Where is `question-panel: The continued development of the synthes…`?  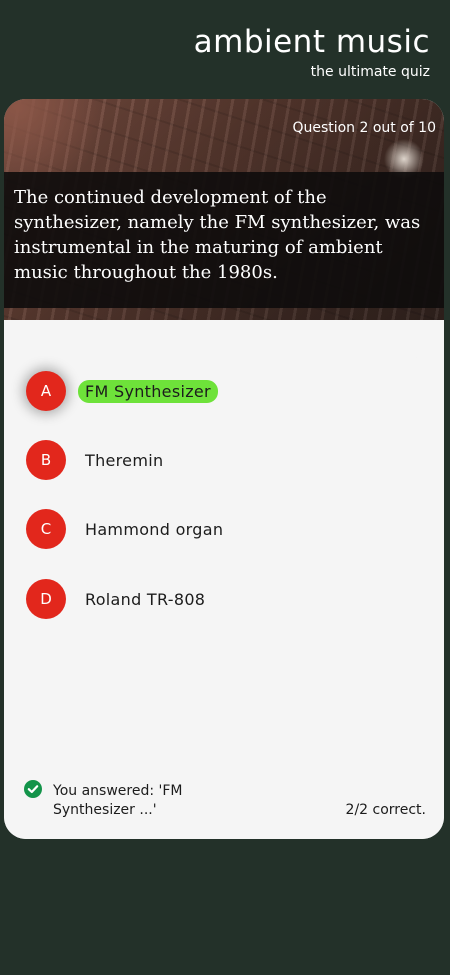 question-panel: The continued development of the synthes… is located at coordinates (224, 240).